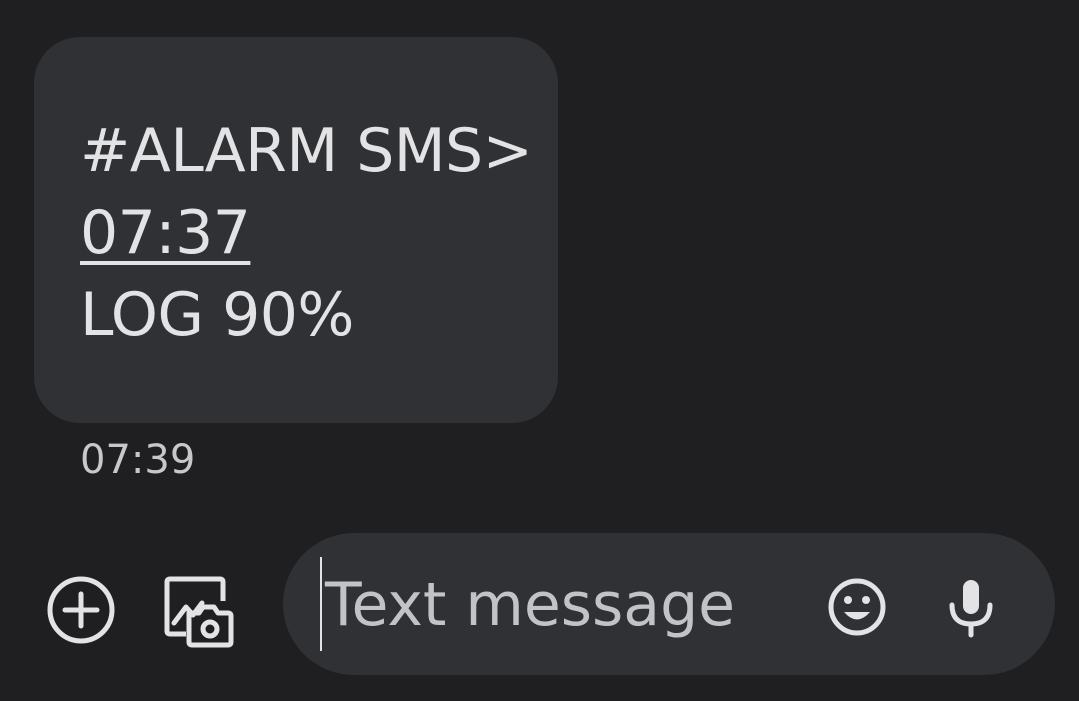  I want to click on emoji-button, so click(857, 607).